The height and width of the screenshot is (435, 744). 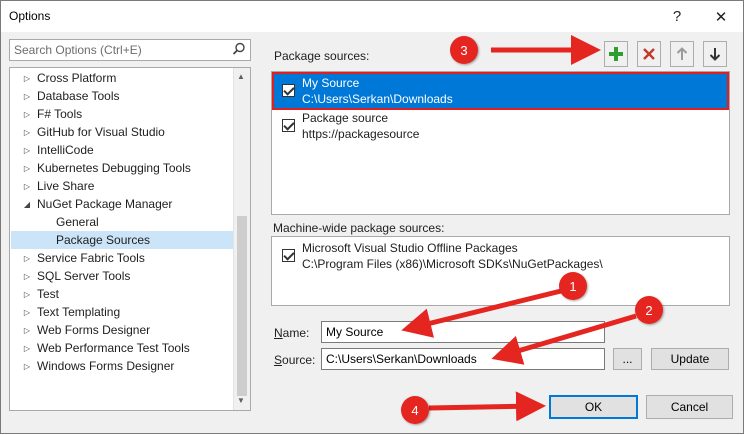 I want to click on search-options-input: Search Options (Ctrl+E), so click(x=130, y=50).